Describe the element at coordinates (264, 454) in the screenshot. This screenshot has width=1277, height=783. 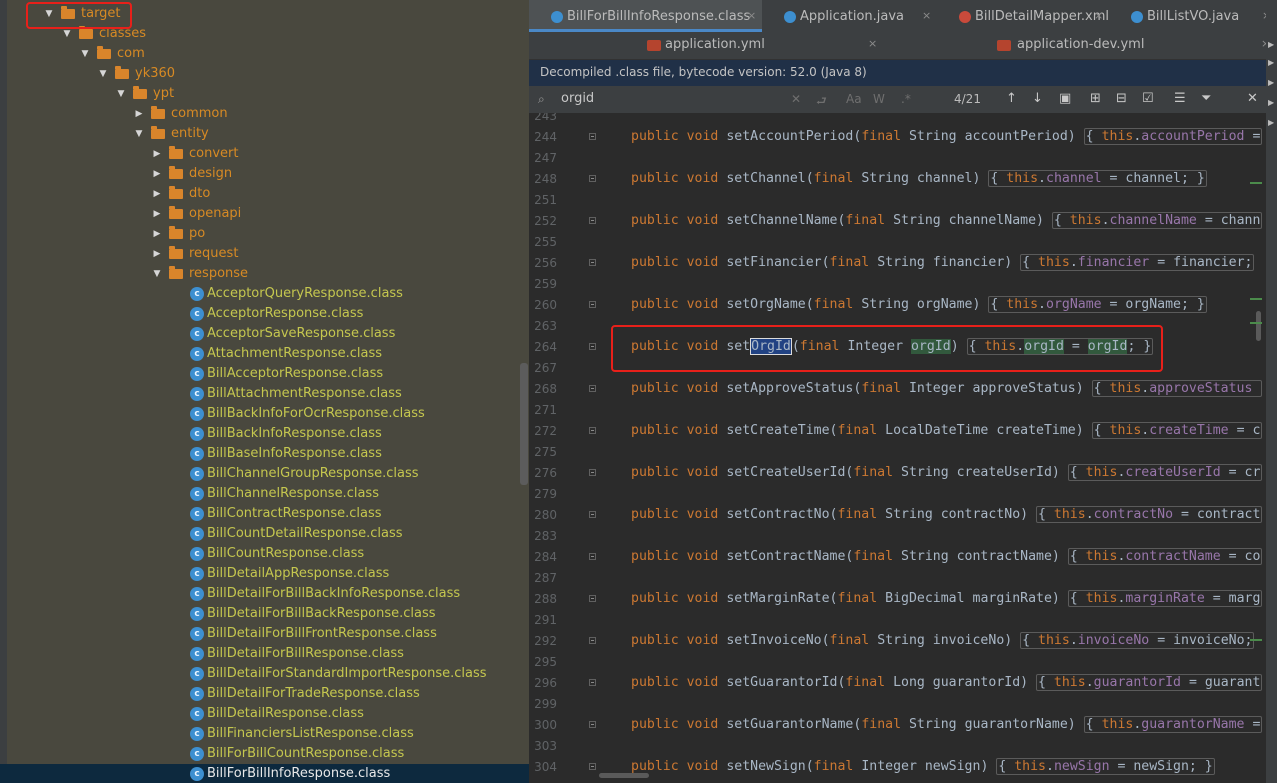
I see `tree-item: c BillBaseInfoResponse.class` at that location.